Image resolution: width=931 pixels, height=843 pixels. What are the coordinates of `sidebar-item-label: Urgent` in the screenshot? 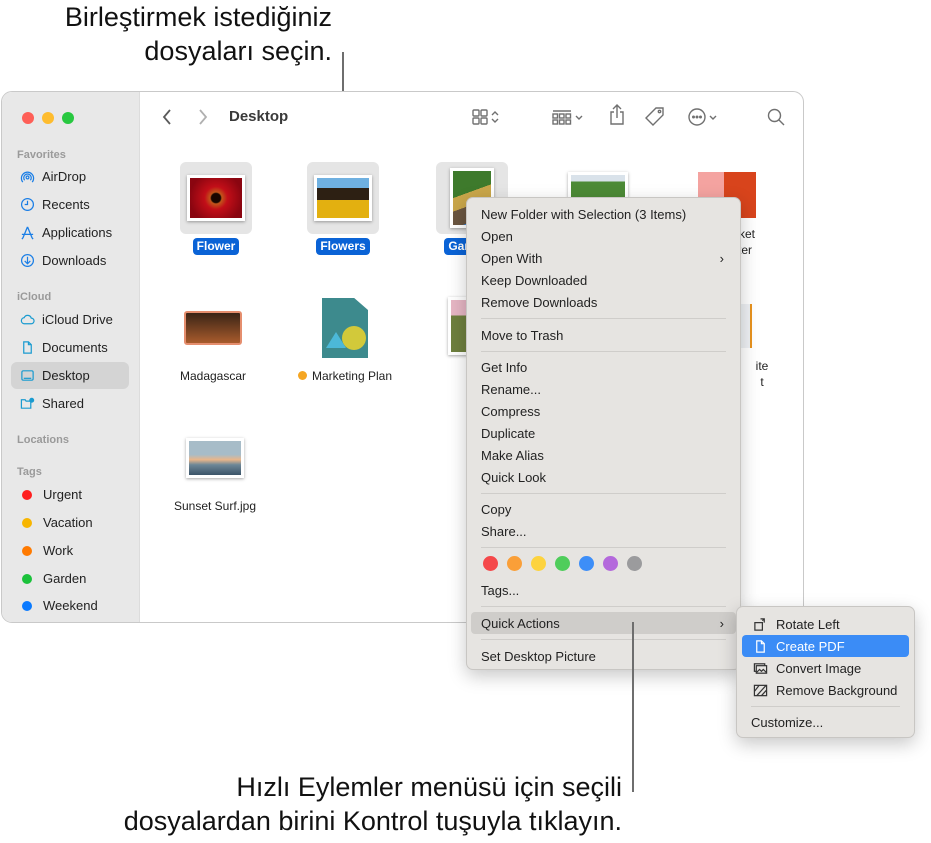 It's located at (63, 494).